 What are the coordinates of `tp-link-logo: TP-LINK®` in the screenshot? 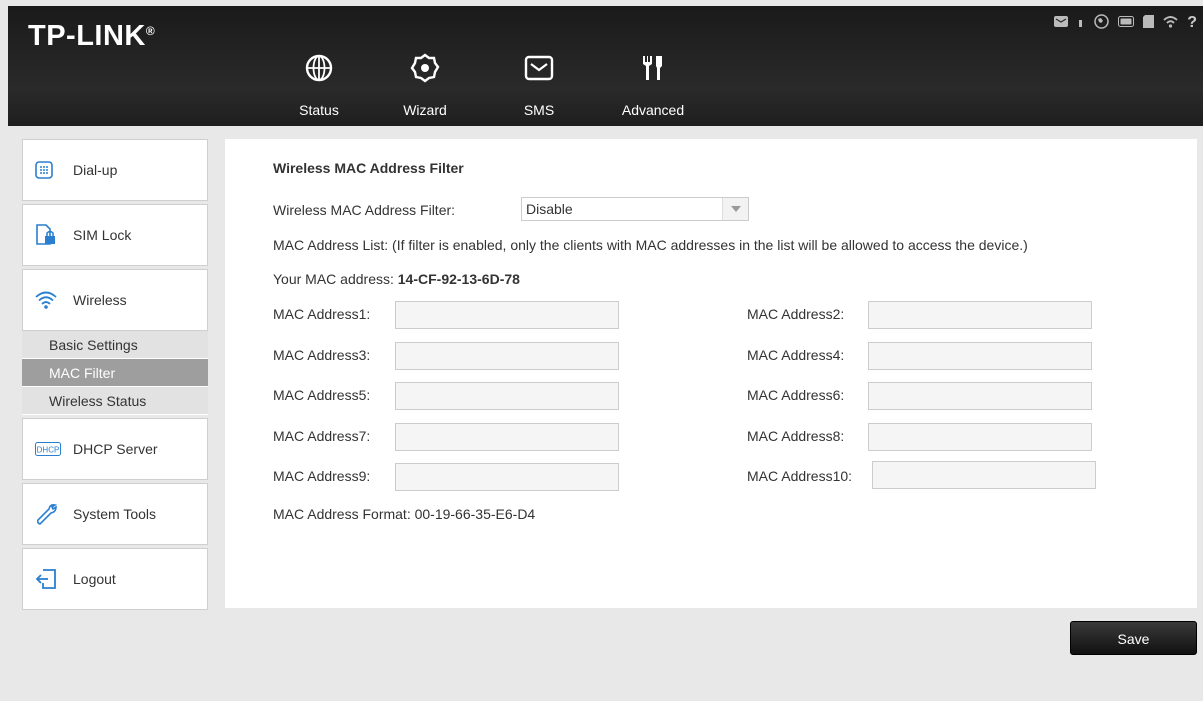 It's located at (92, 36).